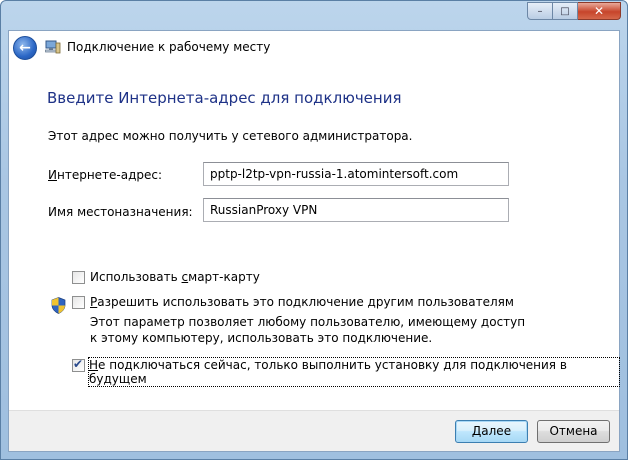 The image size is (628, 460). What do you see at coordinates (78, 364) in the screenshot?
I see `dont-connect-checkbox` at bounding box center [78, 364].